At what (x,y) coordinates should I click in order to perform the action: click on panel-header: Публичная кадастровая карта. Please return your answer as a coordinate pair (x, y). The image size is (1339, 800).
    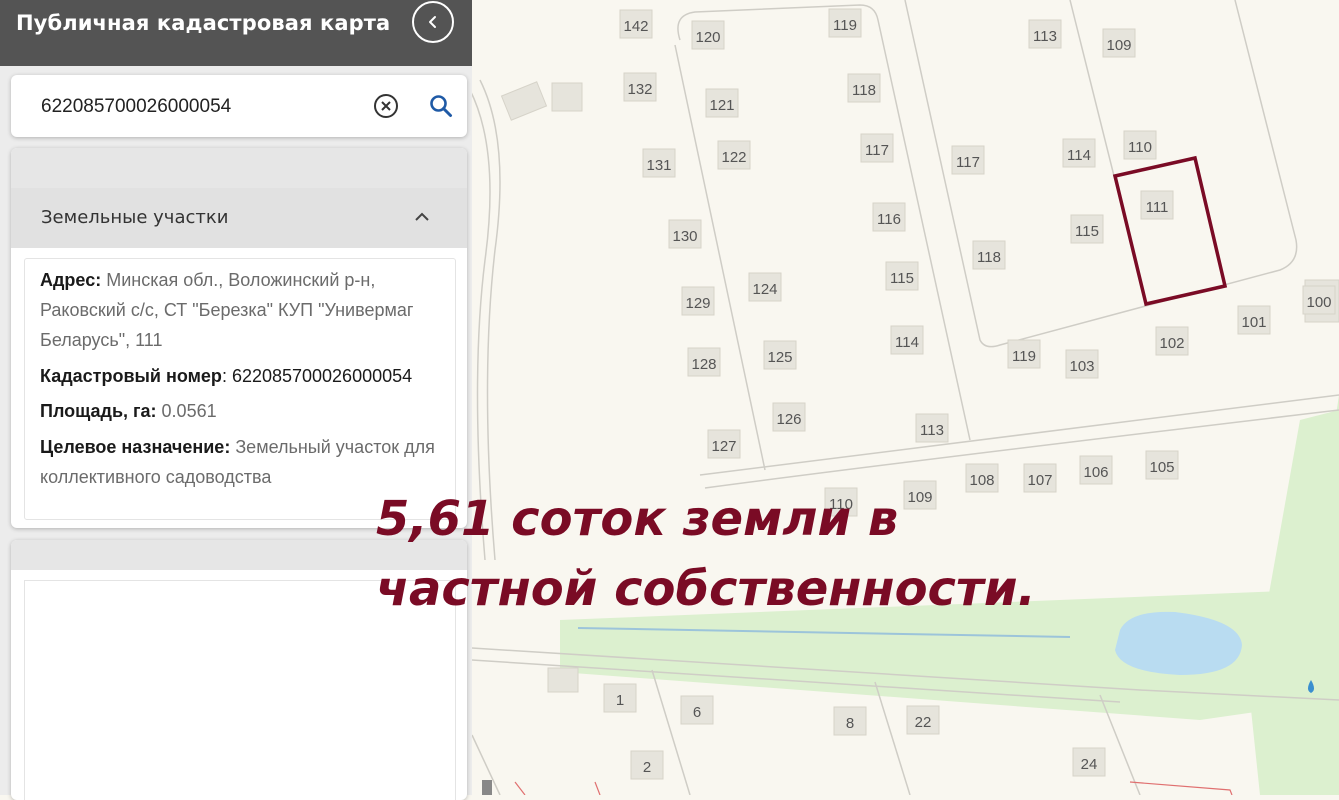
    Looking at the image, I should click on (236, 33).